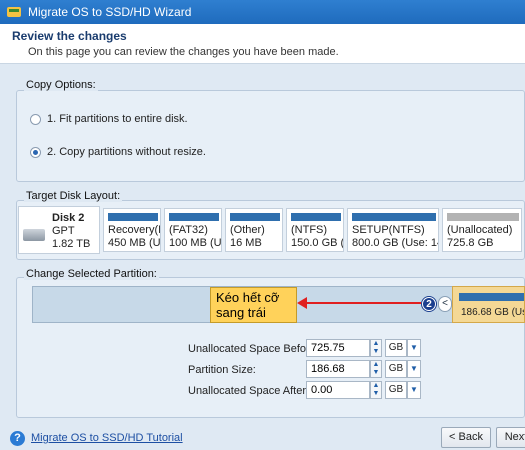  I want to click on partition-ntfs: (NTFS) 150.0 GB (U, so click(315, 230).